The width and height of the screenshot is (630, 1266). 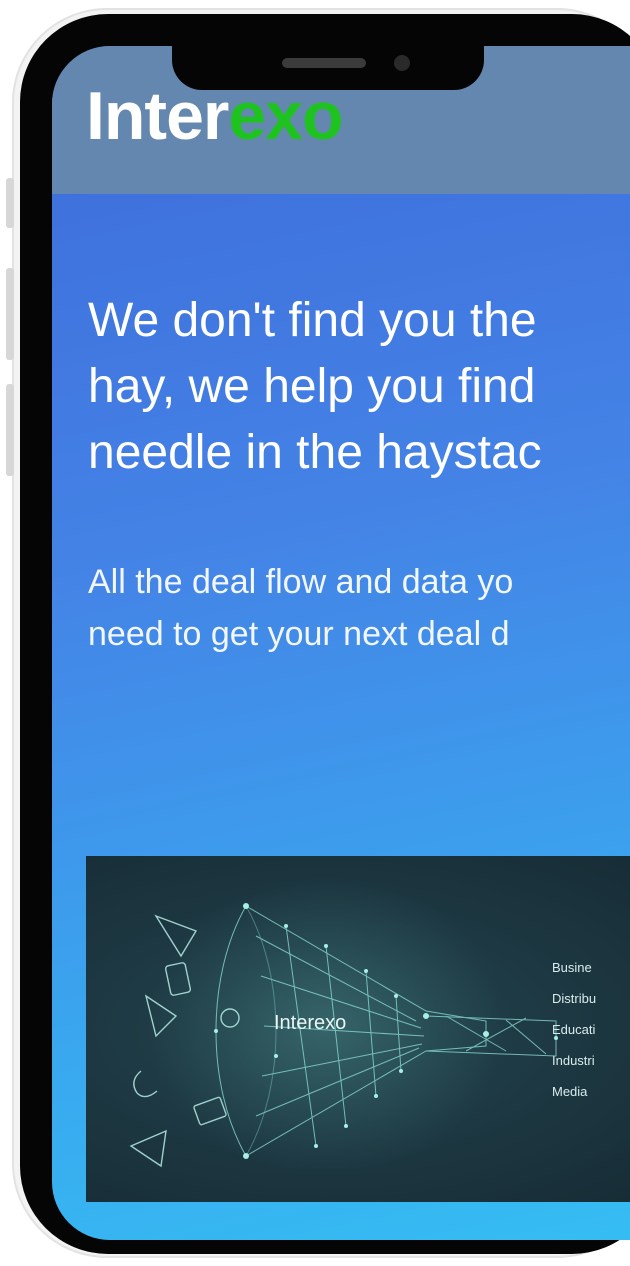 What do you see at coordinates (10, 203) in the screenshot?
I see `mute-switch` at bounding box center [10, 203].